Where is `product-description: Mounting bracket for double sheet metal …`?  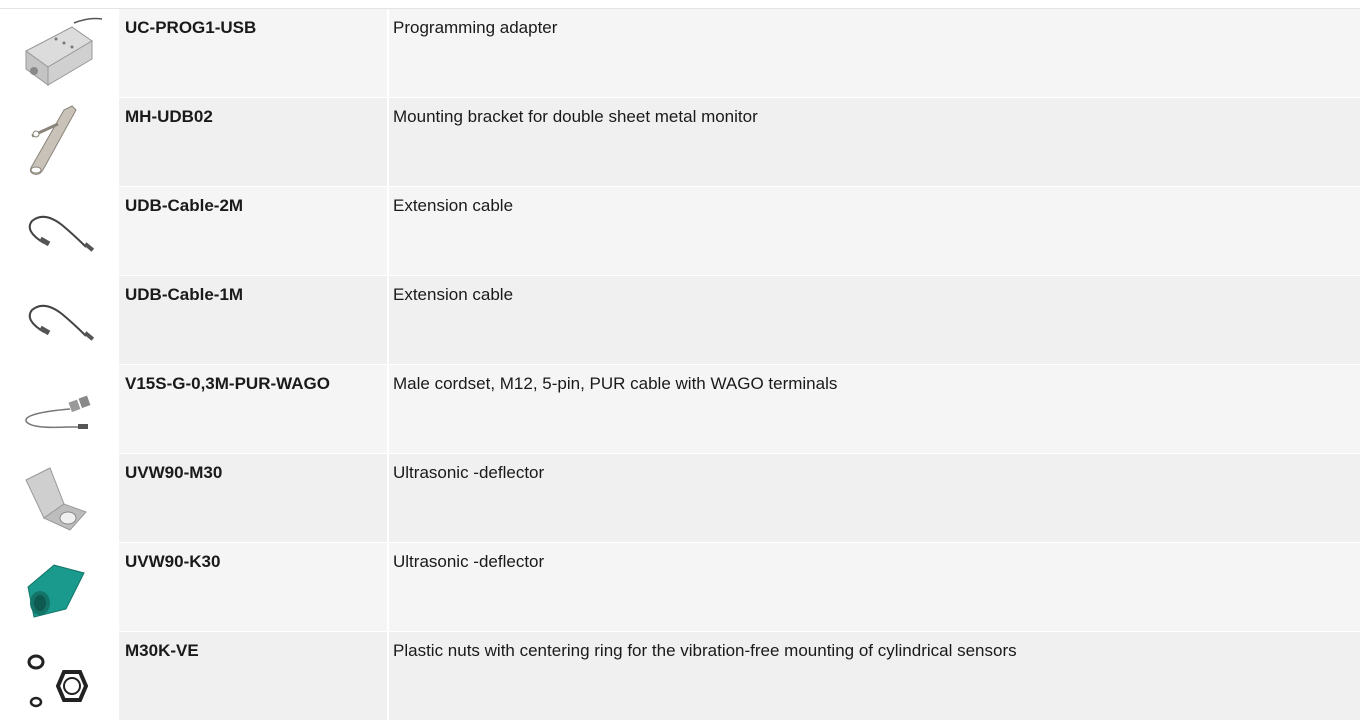 product-description: Mounting bracket for double sheet metal … is located at coordinates (575, 116).